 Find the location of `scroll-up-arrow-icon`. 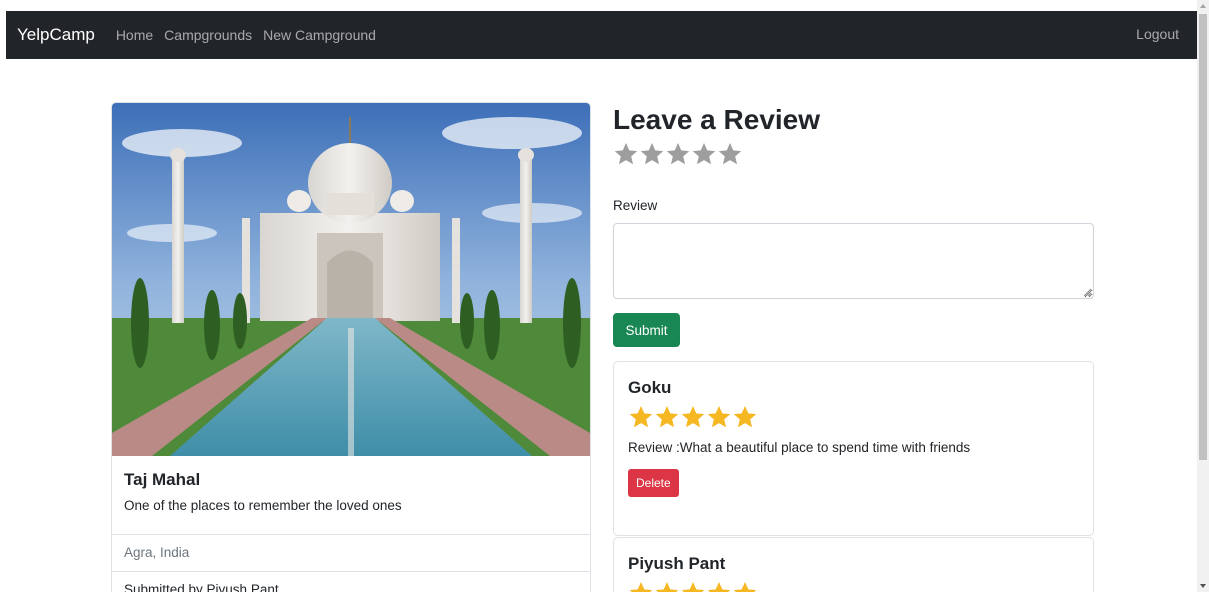

scroll-up-arrow-icon is located at coordinates (1203, 6).